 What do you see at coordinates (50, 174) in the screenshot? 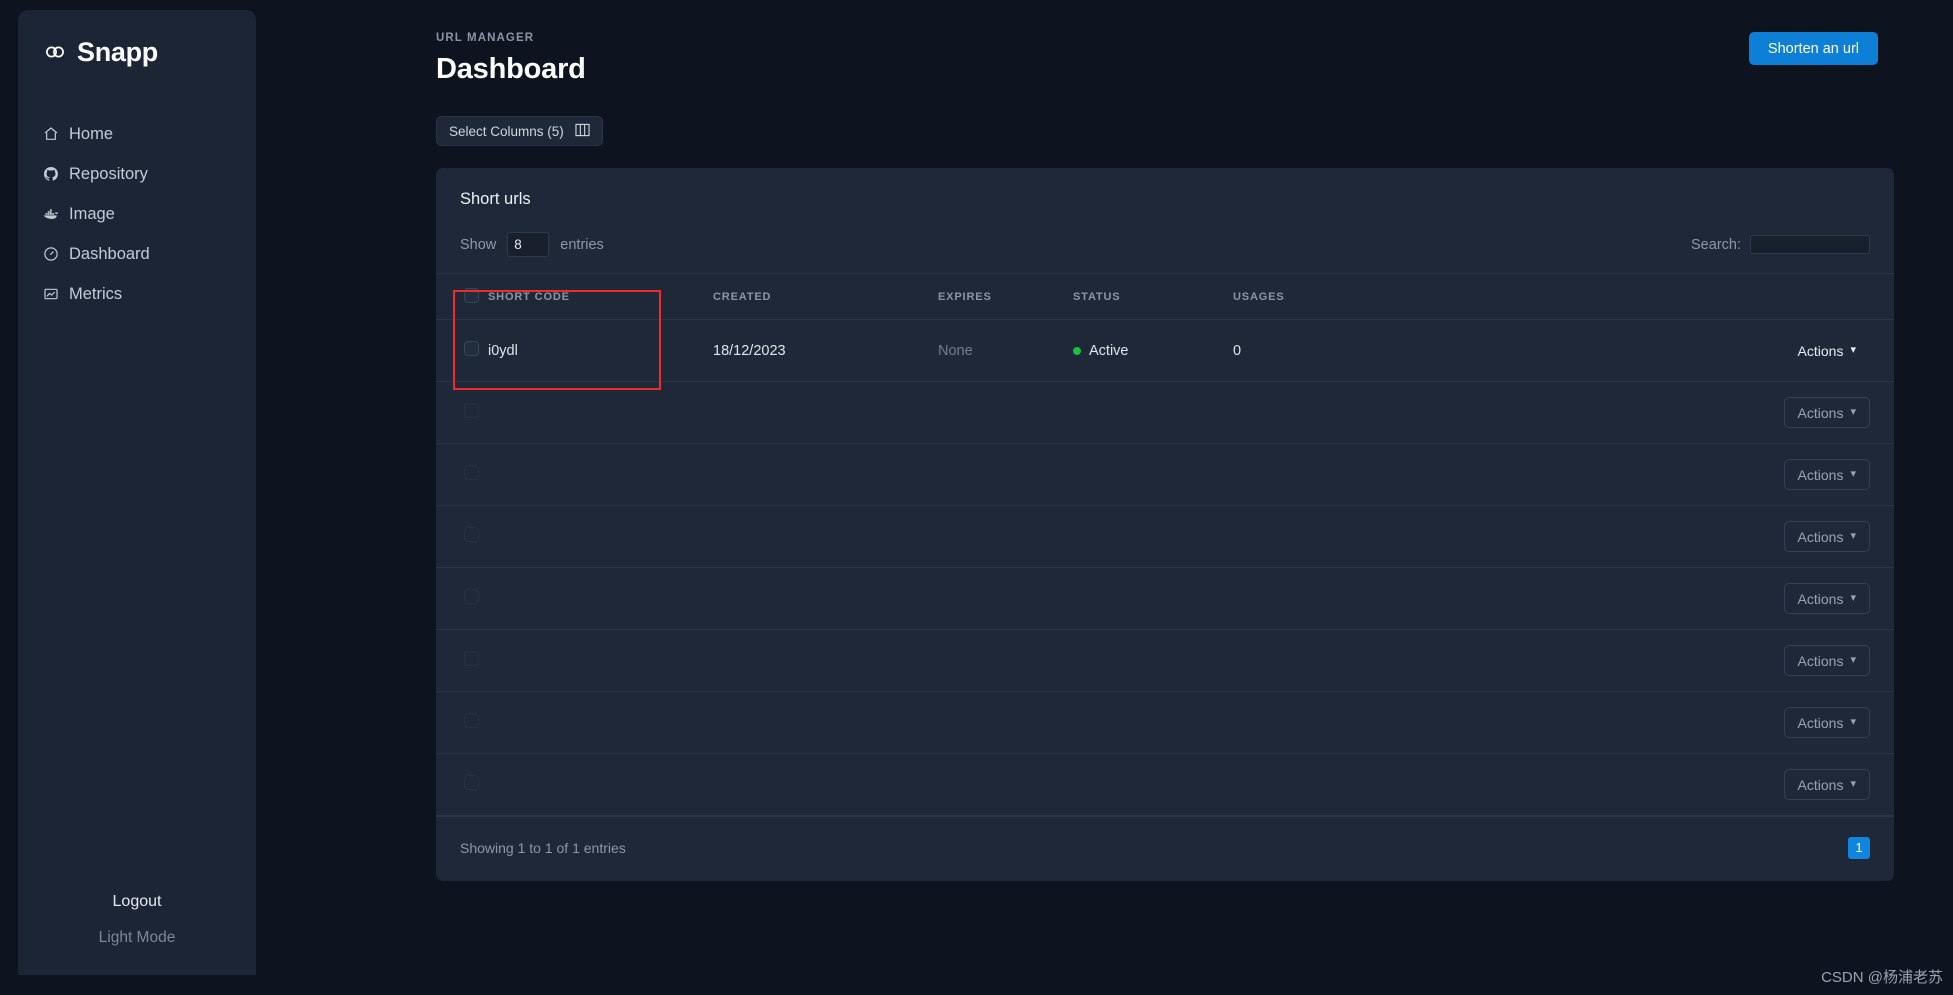
I see `github-icon` at bounding box center [50, 174].